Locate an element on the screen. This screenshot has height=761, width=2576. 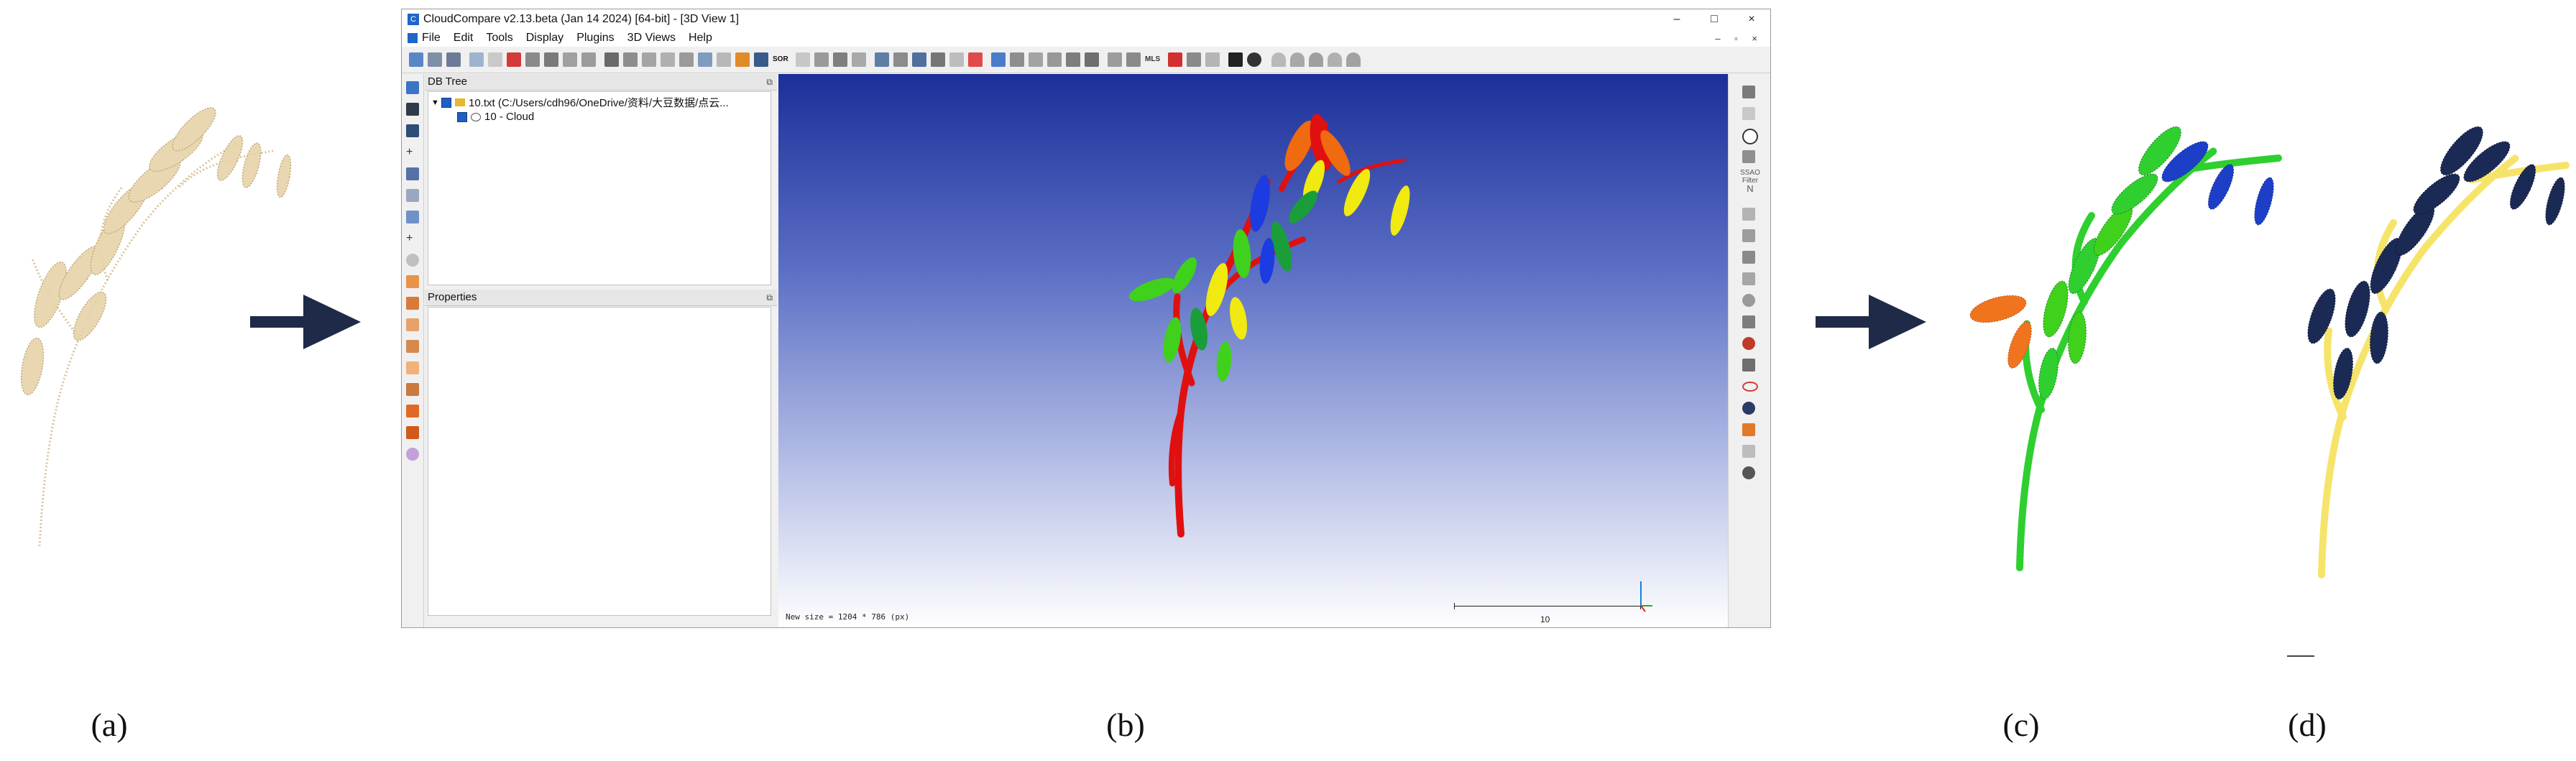
mesh-icon is located at coordinates (668, 59).